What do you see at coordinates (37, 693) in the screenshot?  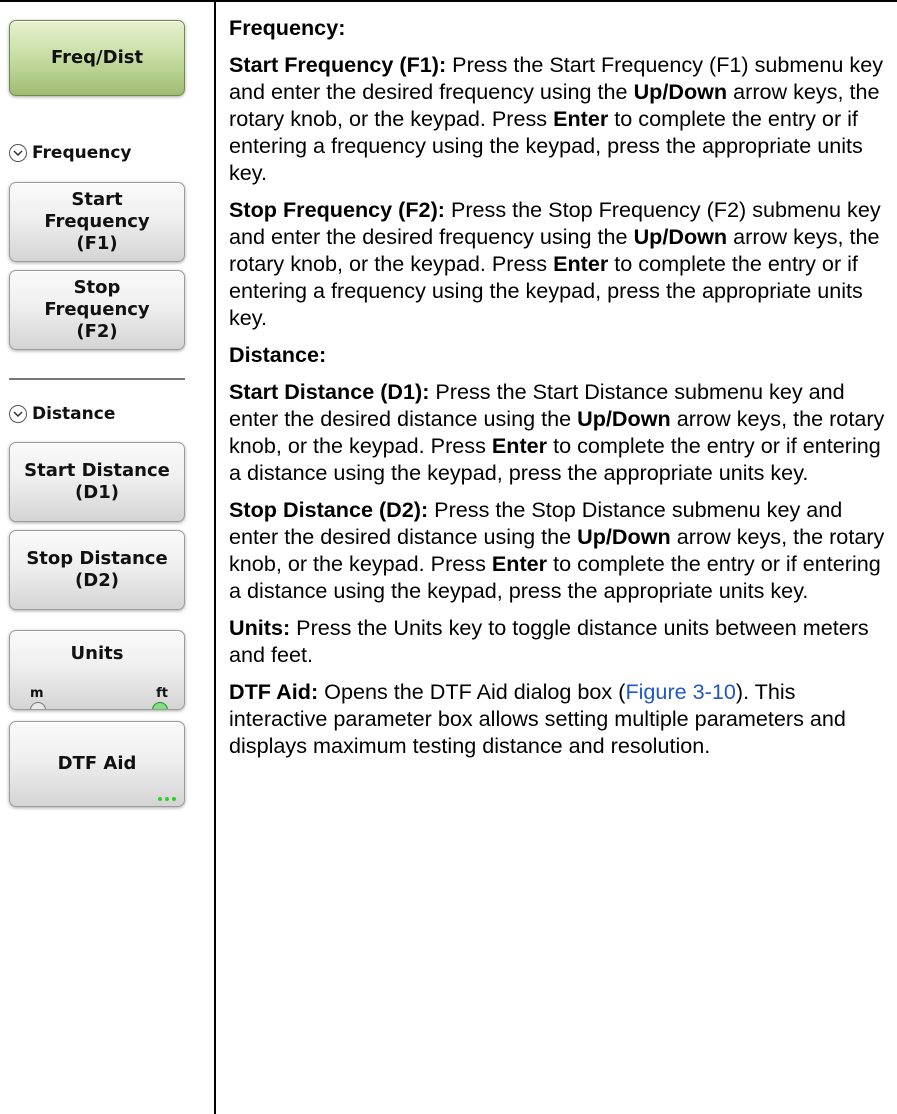 I see `units-meters-label: m` at bounding box center [37, 693].